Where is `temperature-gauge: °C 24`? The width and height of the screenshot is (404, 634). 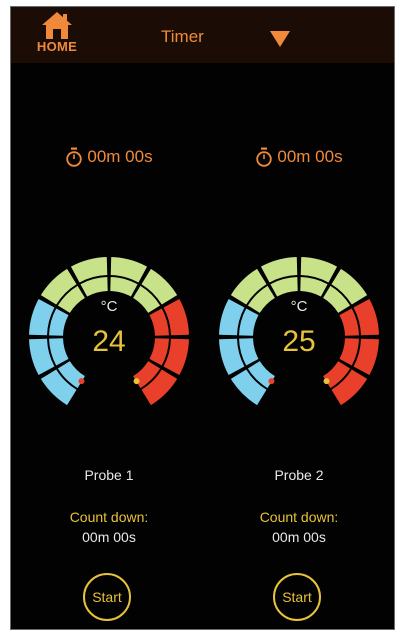 temperature-gauge: °C 24 is located at coordinates (109, 337).